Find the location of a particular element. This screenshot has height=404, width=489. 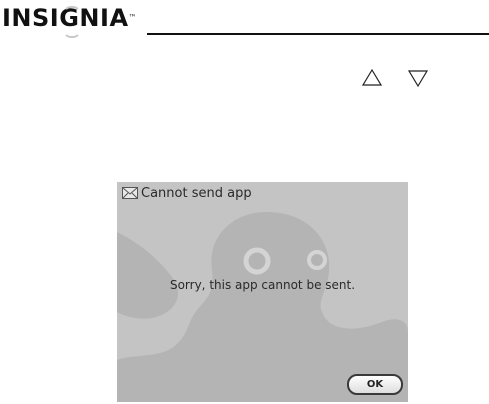

triangle-down-icon is located at coordinates (418, 79).